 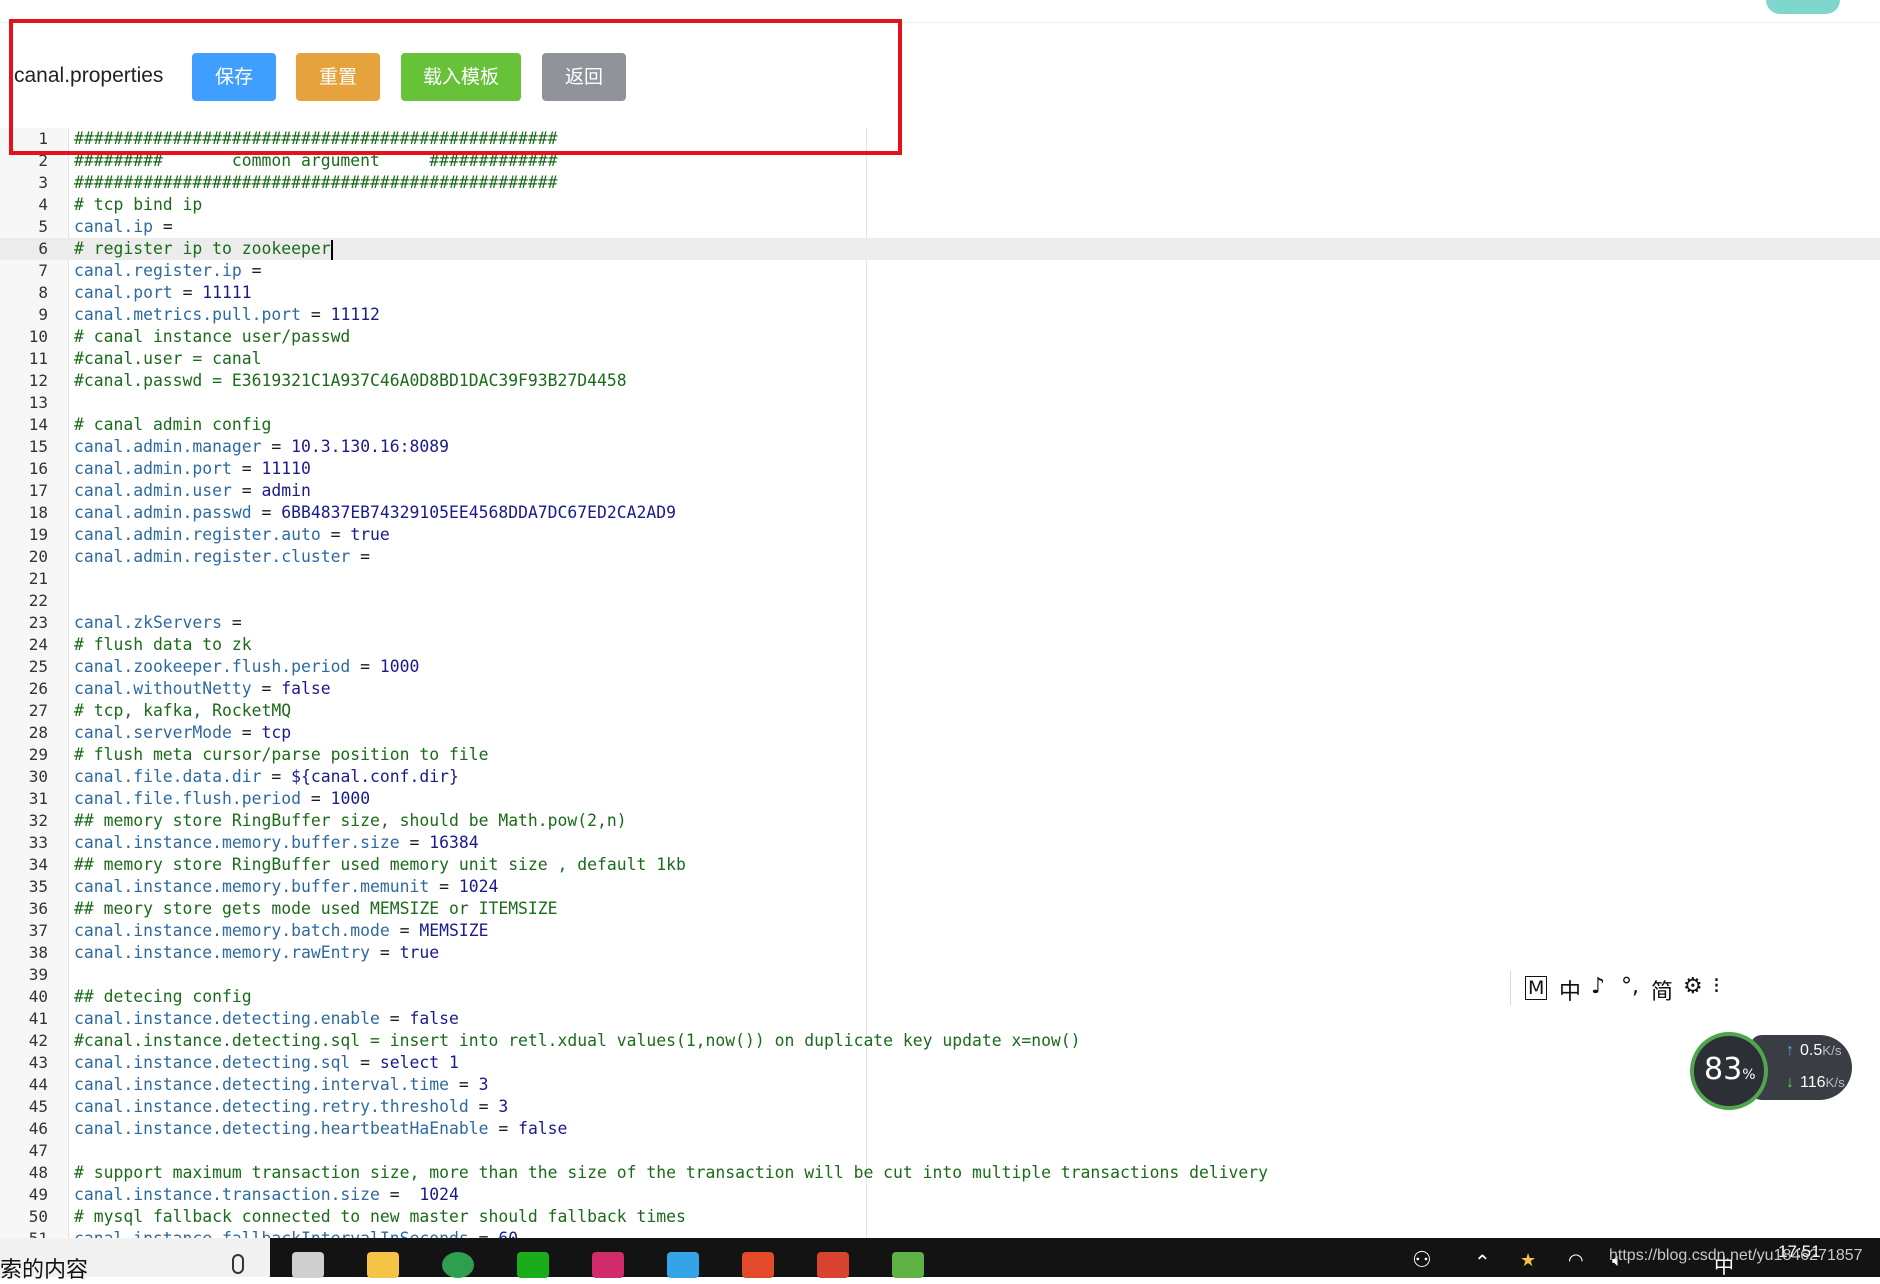 What do you see at coordinates (940, 711) in the screenshot?
I see `code-line: 27 # tcp, kafka, RocketMQ` at bounding box center [940, 711].